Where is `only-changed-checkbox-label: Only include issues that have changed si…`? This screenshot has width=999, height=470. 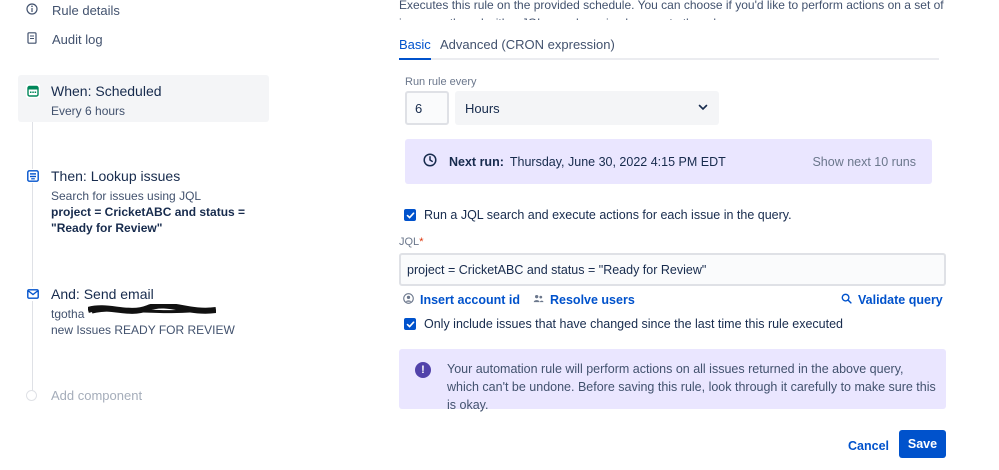
only-changed-checkbox-label: Only include issues that have changed si… is located at coordinates (633, 324).